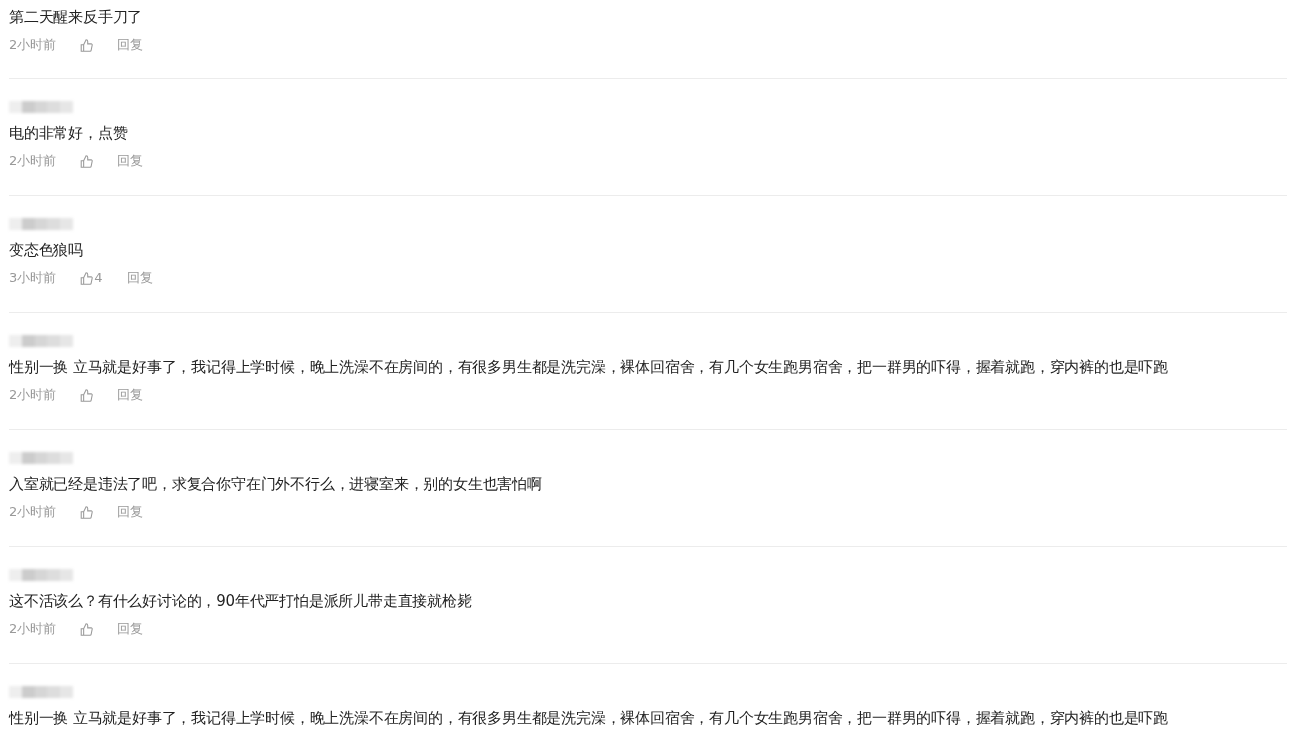  I want to click on like-button: 4, so click(91, 278).